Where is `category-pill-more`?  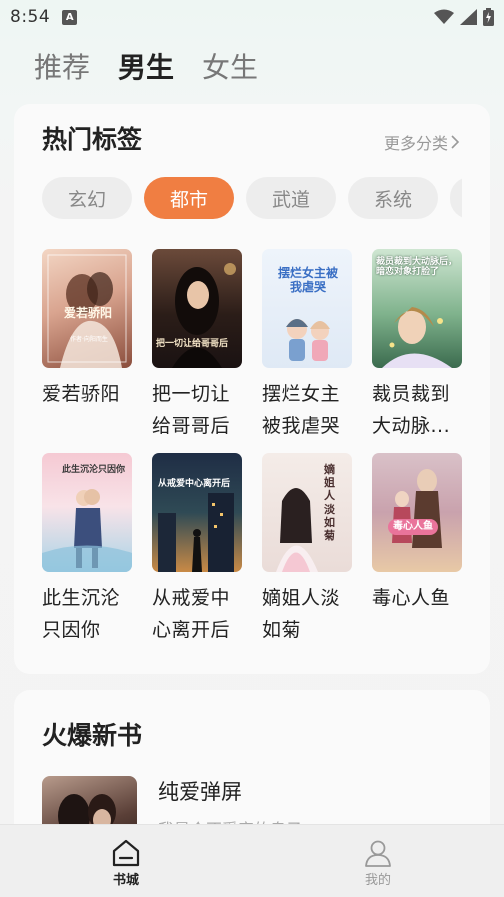
category-pill-more is located at coordinates (456, 198).